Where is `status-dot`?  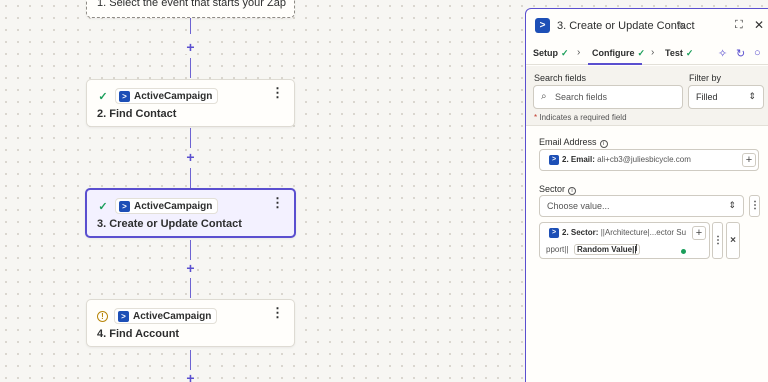
status-dot is located at coordinates (683, 251).